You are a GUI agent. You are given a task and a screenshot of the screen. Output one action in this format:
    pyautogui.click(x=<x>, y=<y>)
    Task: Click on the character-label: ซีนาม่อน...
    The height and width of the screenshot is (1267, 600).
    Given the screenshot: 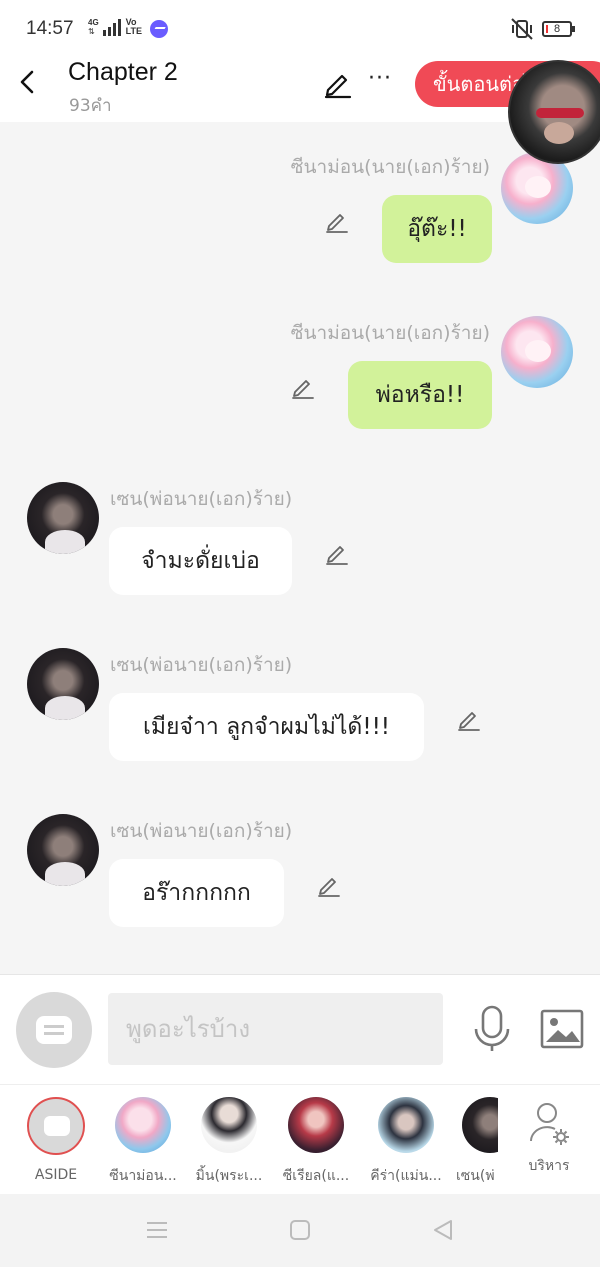 What is the action you would take?
    pyautogui.click(x=143, y=1176)
    